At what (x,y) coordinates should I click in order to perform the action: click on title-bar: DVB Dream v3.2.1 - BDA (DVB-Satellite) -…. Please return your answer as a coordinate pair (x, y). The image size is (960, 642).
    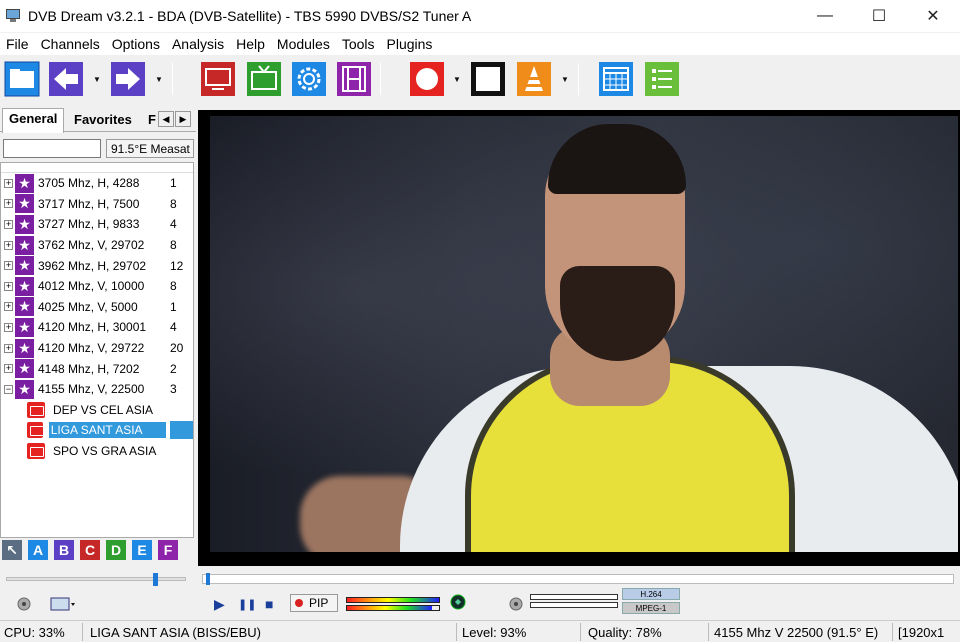
    Looking at the image, I should click on (480, 16).